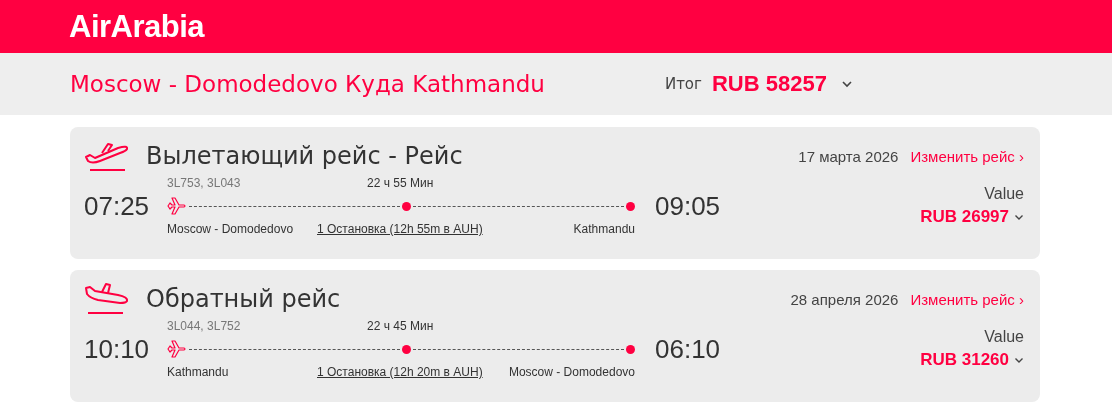  What do you see at coordinates (688, 349) in the screenshot?
I see `arrival-time: 06:10` at bounding box center [688, 349].